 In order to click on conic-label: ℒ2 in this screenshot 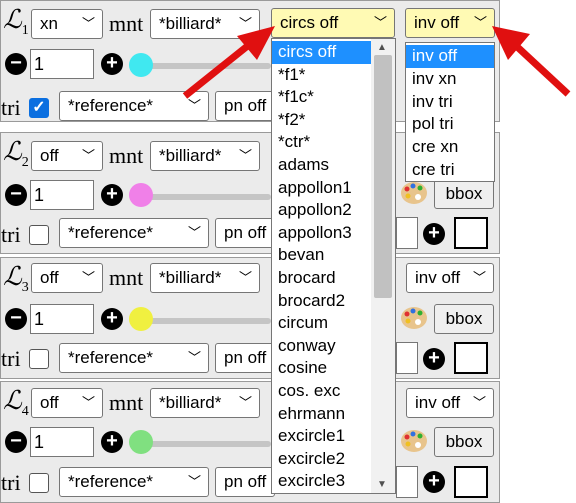, I will do `click(16, 154)`.